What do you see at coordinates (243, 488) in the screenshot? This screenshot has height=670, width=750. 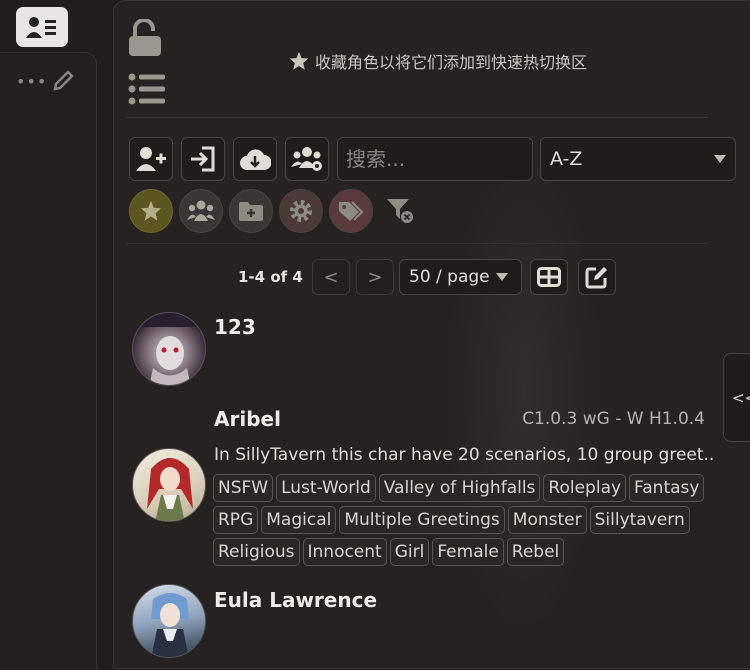 I see `tag: NSFW` at bounding box center [243, 488].